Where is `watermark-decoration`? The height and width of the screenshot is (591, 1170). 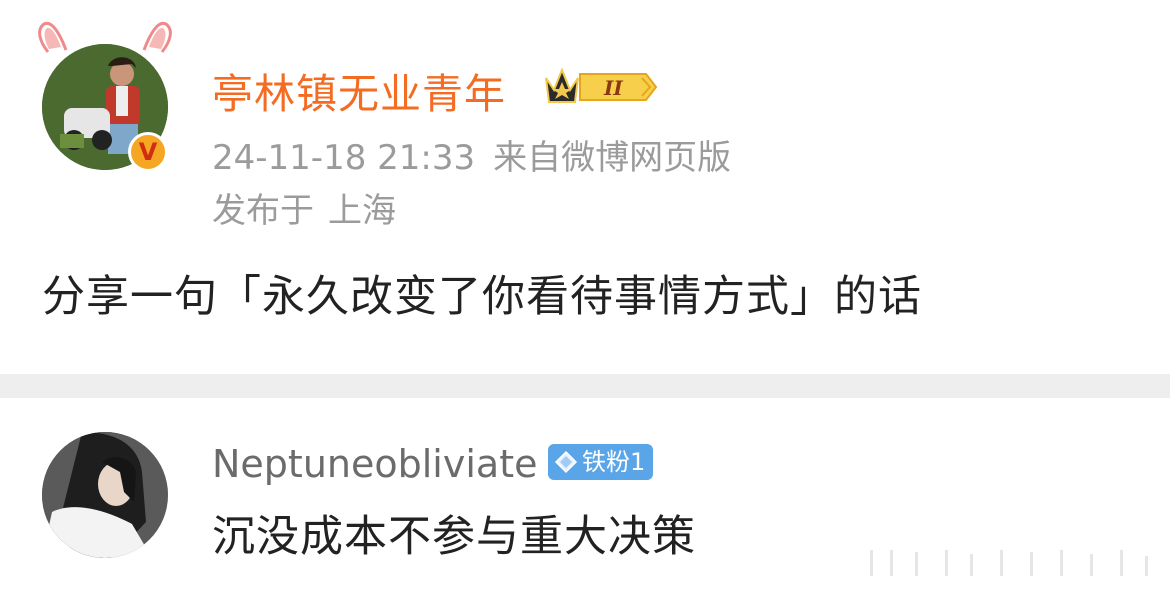
watermark-decoration is located at coordinates (1009, 563).